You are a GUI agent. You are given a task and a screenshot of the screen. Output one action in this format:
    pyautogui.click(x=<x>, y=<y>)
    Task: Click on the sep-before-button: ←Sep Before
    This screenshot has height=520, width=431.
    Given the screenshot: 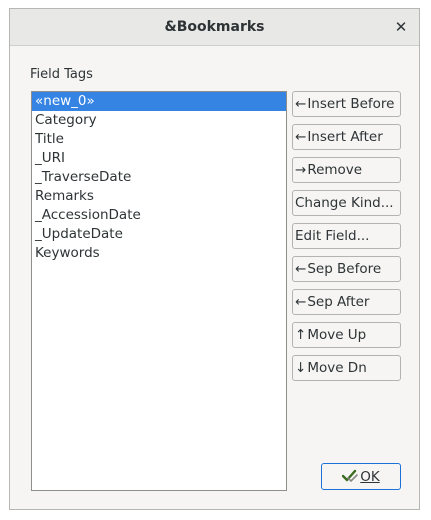 What is the action you would take?
    pyautogui.click(x=346, y=269)
    